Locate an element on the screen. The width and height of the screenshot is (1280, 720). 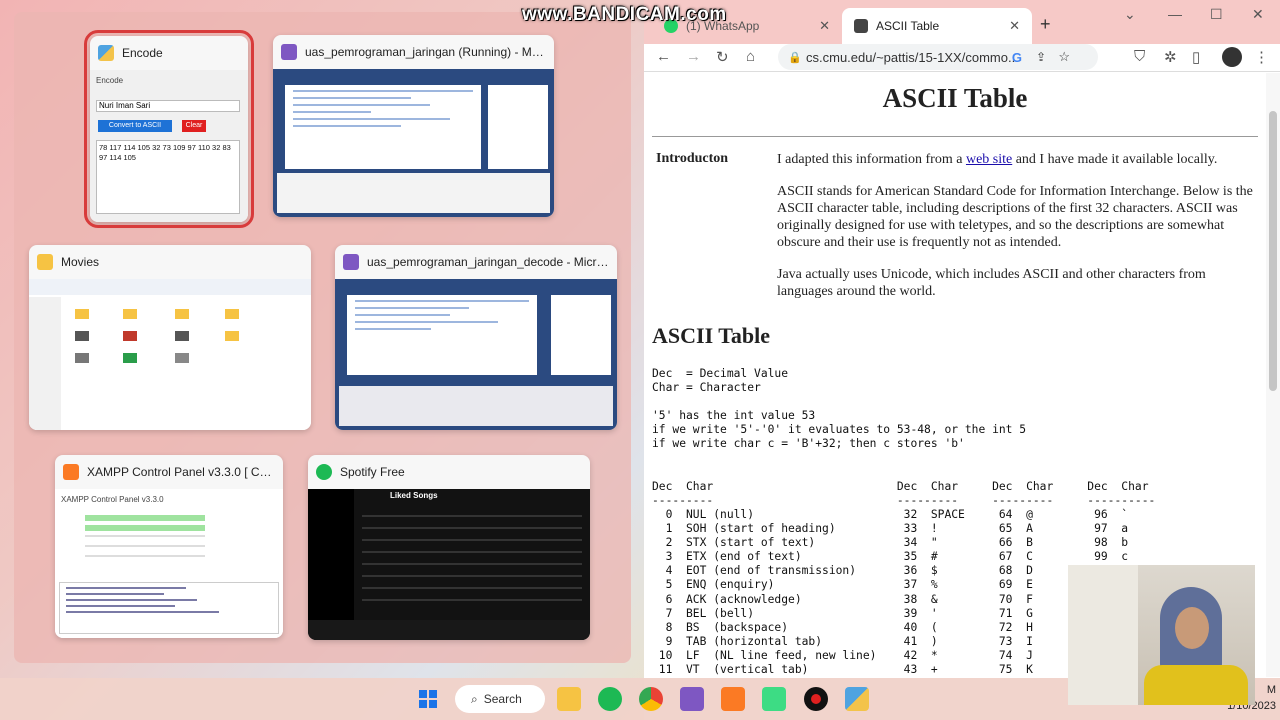
clear-button: Clear is located at coordinates (194, 126).